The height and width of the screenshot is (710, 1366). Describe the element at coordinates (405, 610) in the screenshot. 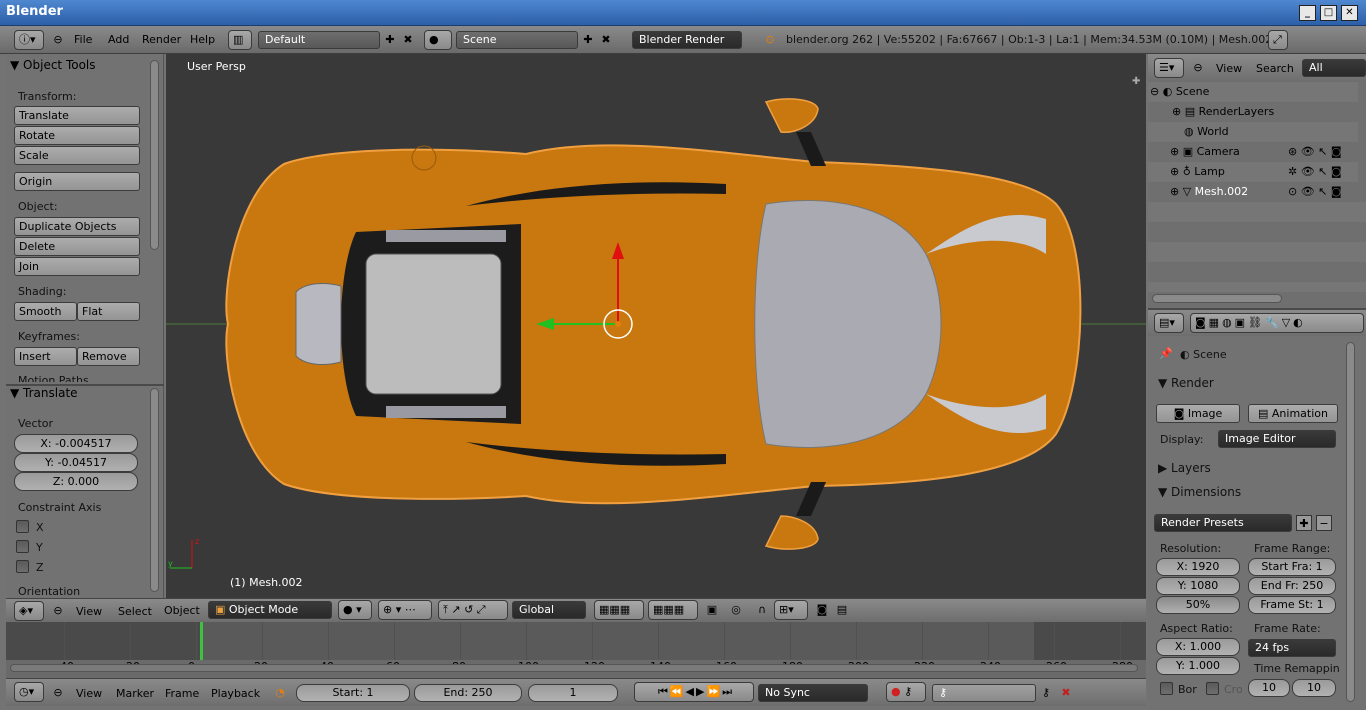

I see `pivot-point-icon: ⊕ ▾ ⋯` at that location.